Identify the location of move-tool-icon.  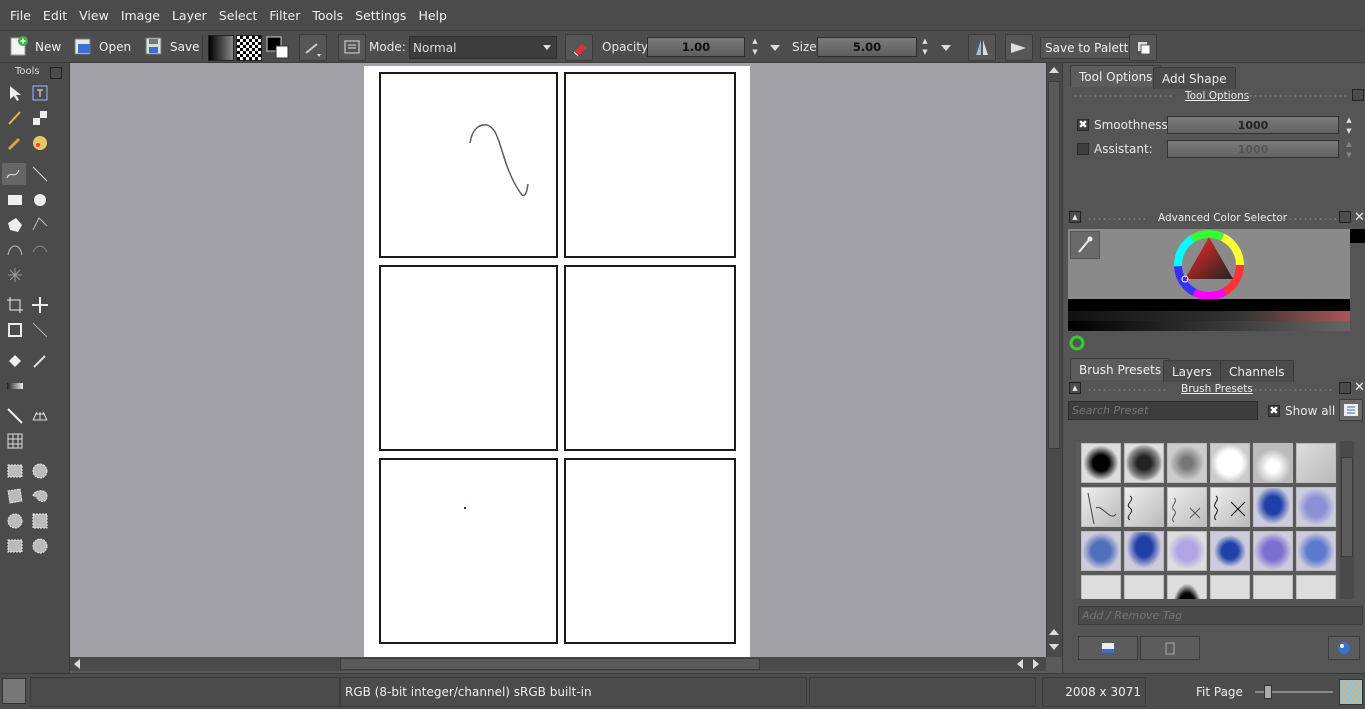
(40, 305).